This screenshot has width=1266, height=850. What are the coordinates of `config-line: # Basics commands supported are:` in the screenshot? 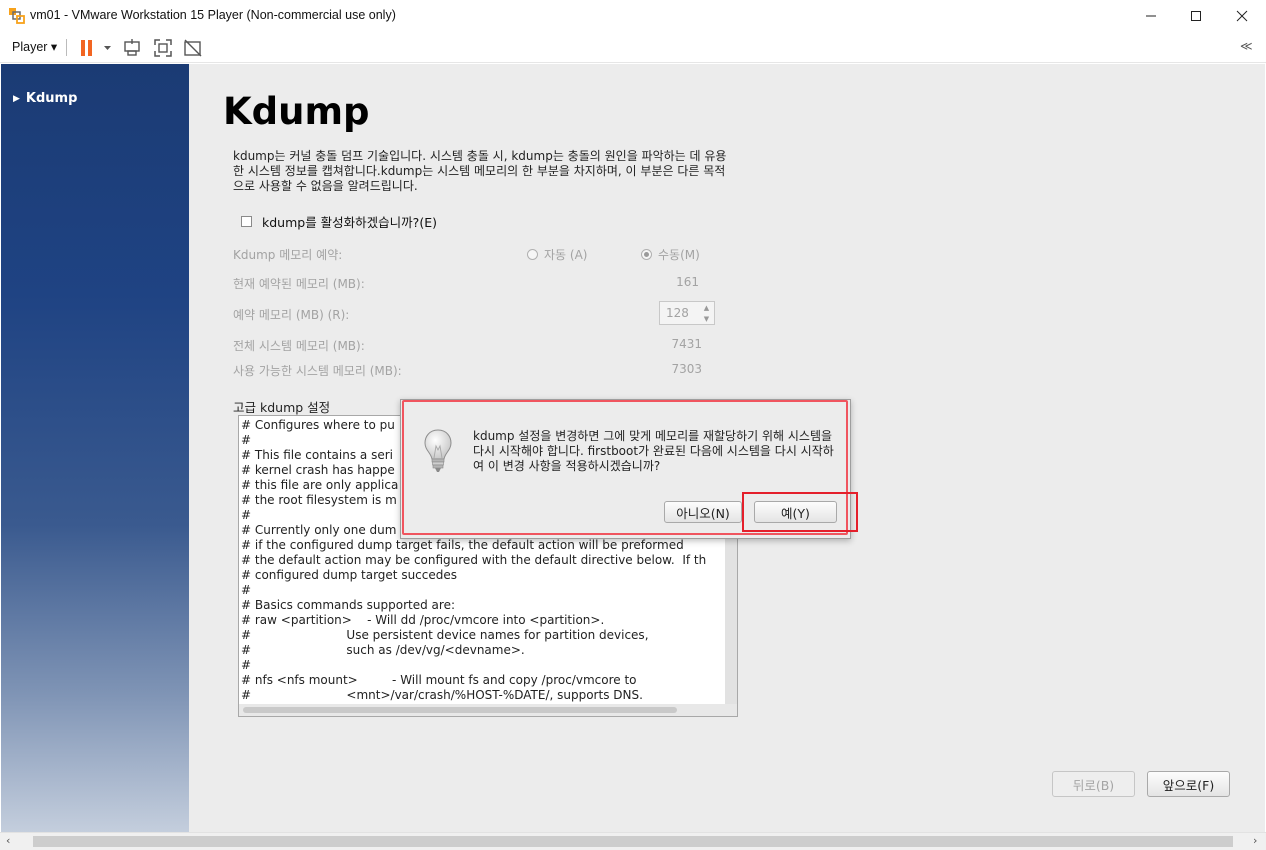 It's located at (348, 605).